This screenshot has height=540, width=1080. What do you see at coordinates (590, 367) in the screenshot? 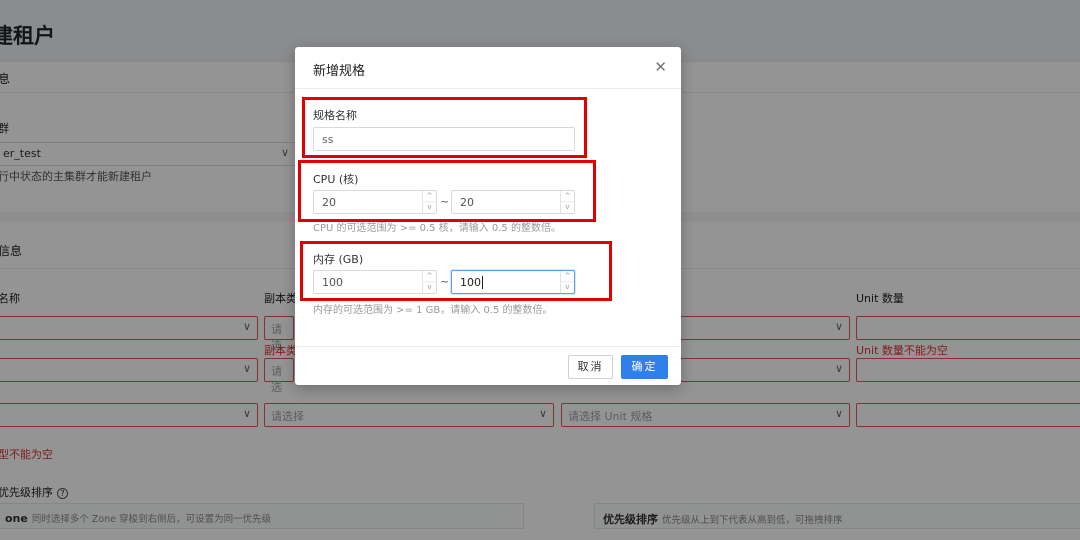
I see `cancel-button: 取消` at bounding box center [590, 367].